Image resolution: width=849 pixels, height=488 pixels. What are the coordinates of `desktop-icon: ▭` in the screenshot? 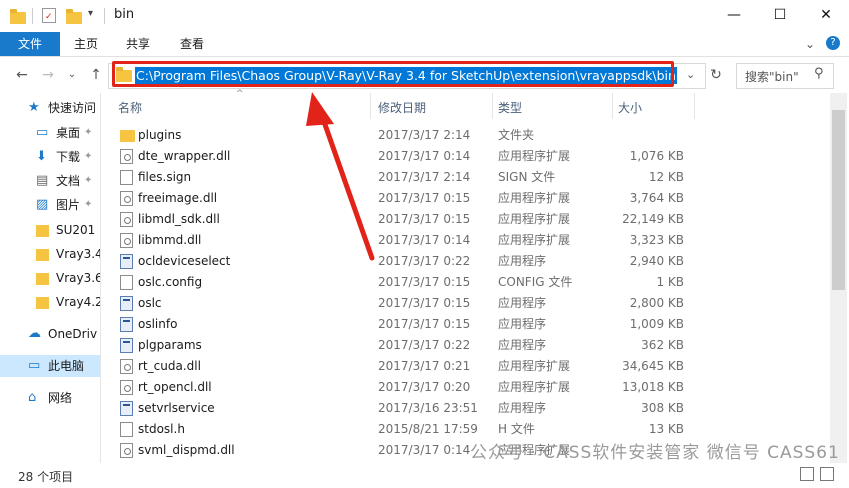 It's located at (42, 132).